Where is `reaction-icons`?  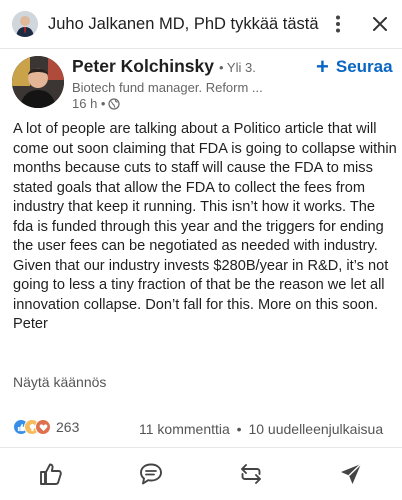 reaction-icons is located at coordinates (32, 427).